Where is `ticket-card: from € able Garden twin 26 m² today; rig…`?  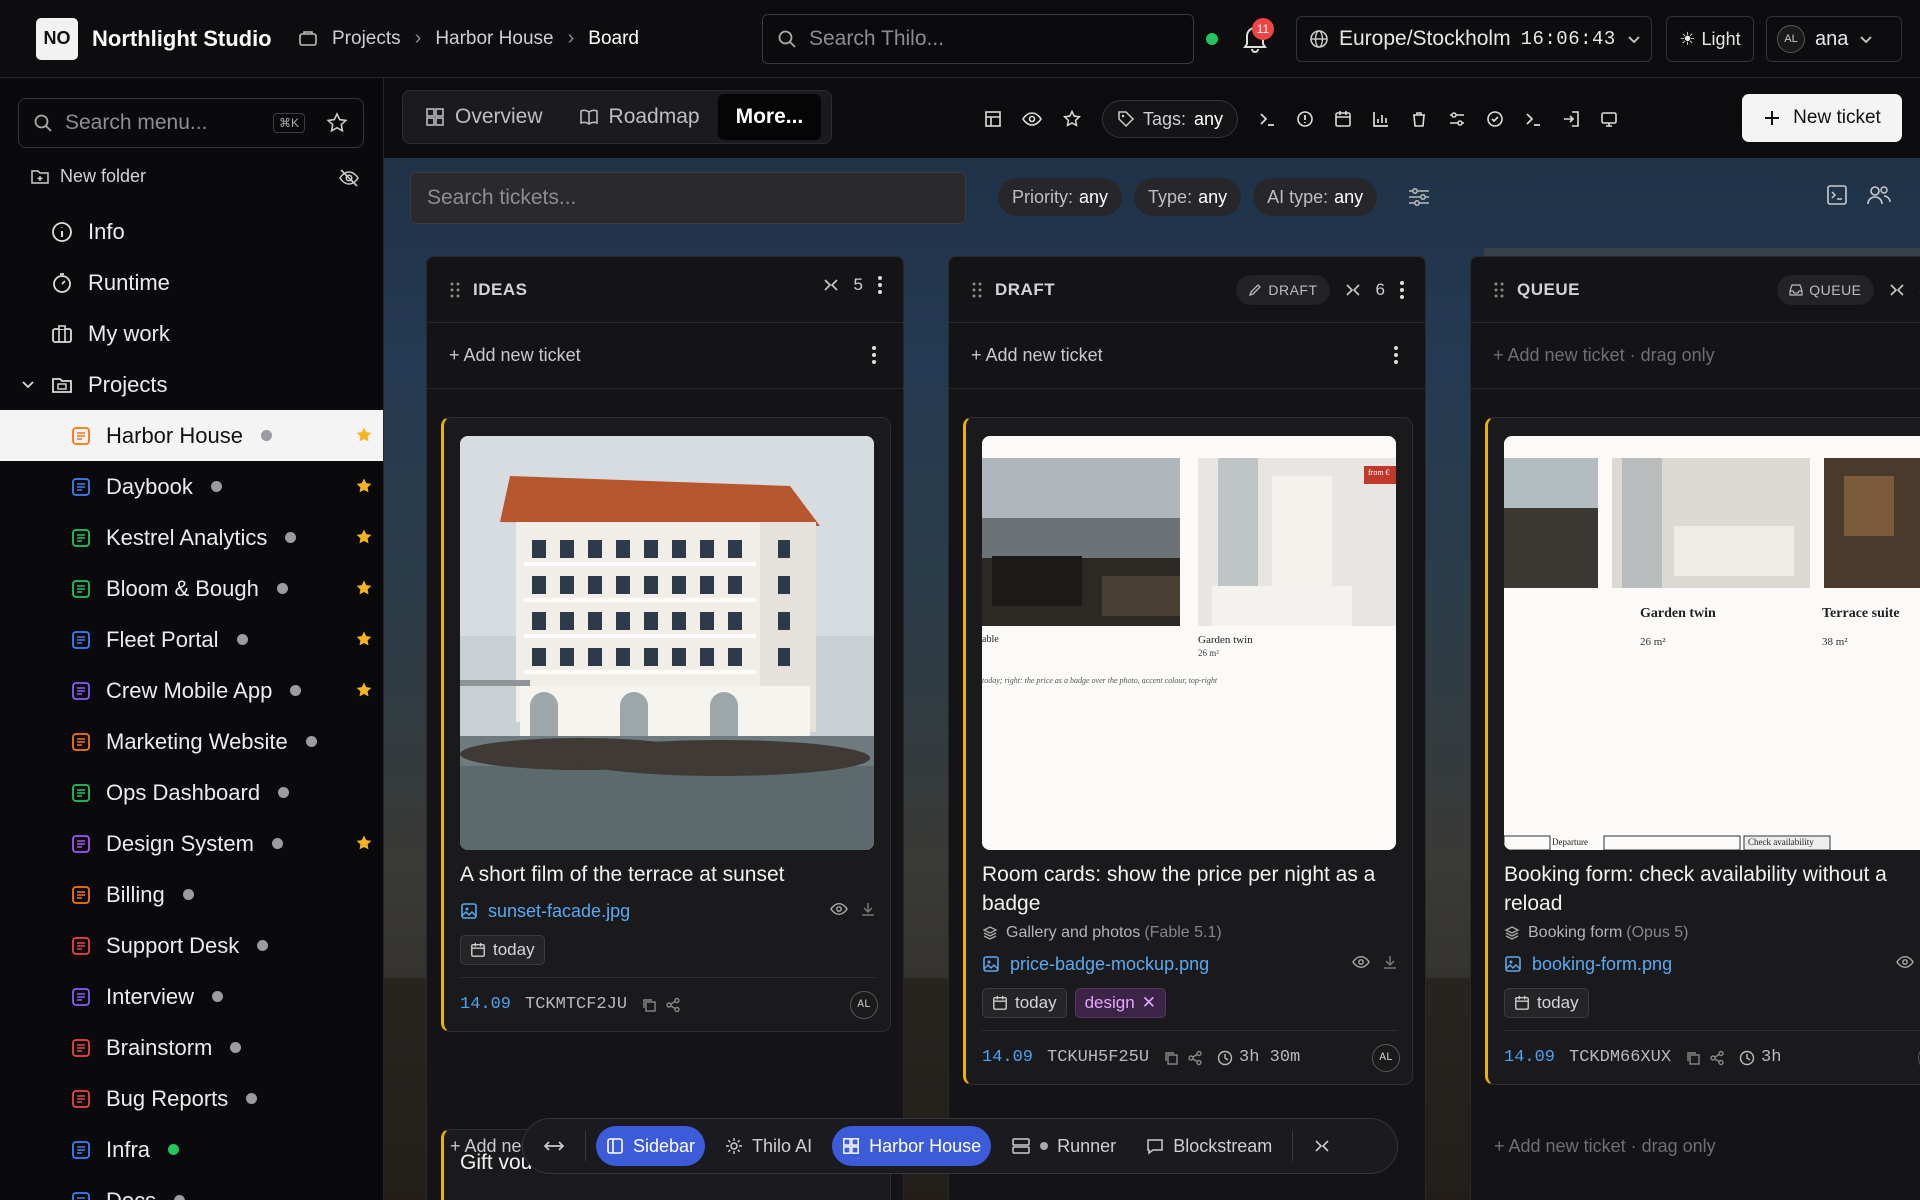 ticket-card: from € able Garden twin 26 m² today; rig… is located at coordinates (1188, 751).